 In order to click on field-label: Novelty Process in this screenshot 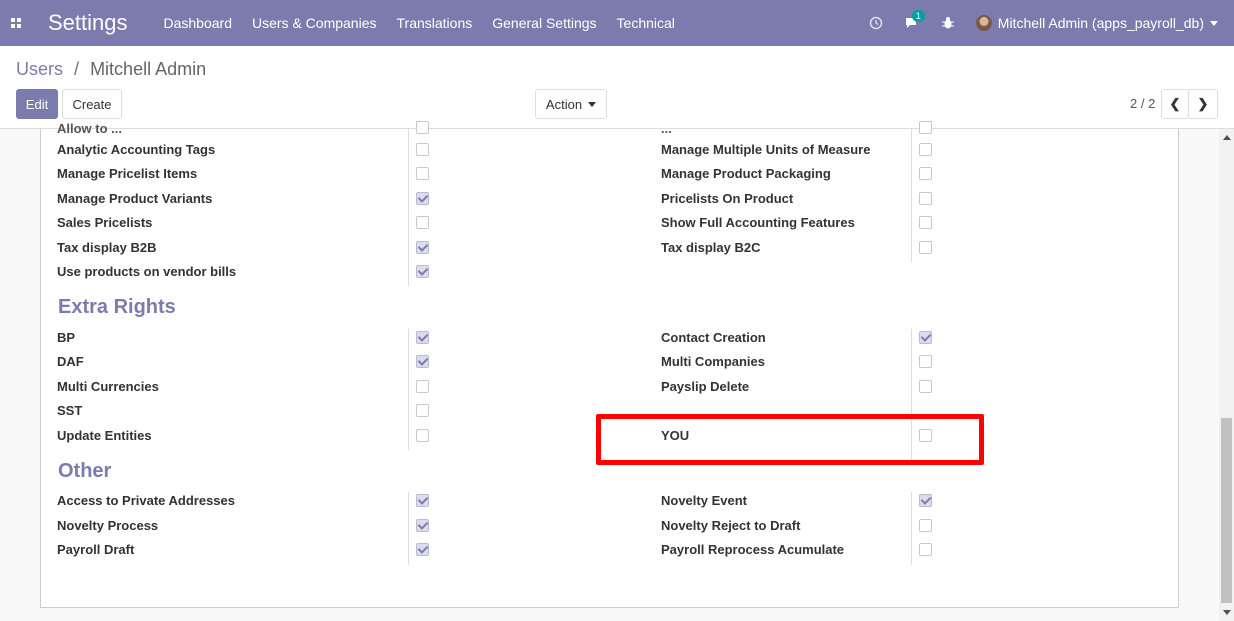, I will do `click(108, 525)`.